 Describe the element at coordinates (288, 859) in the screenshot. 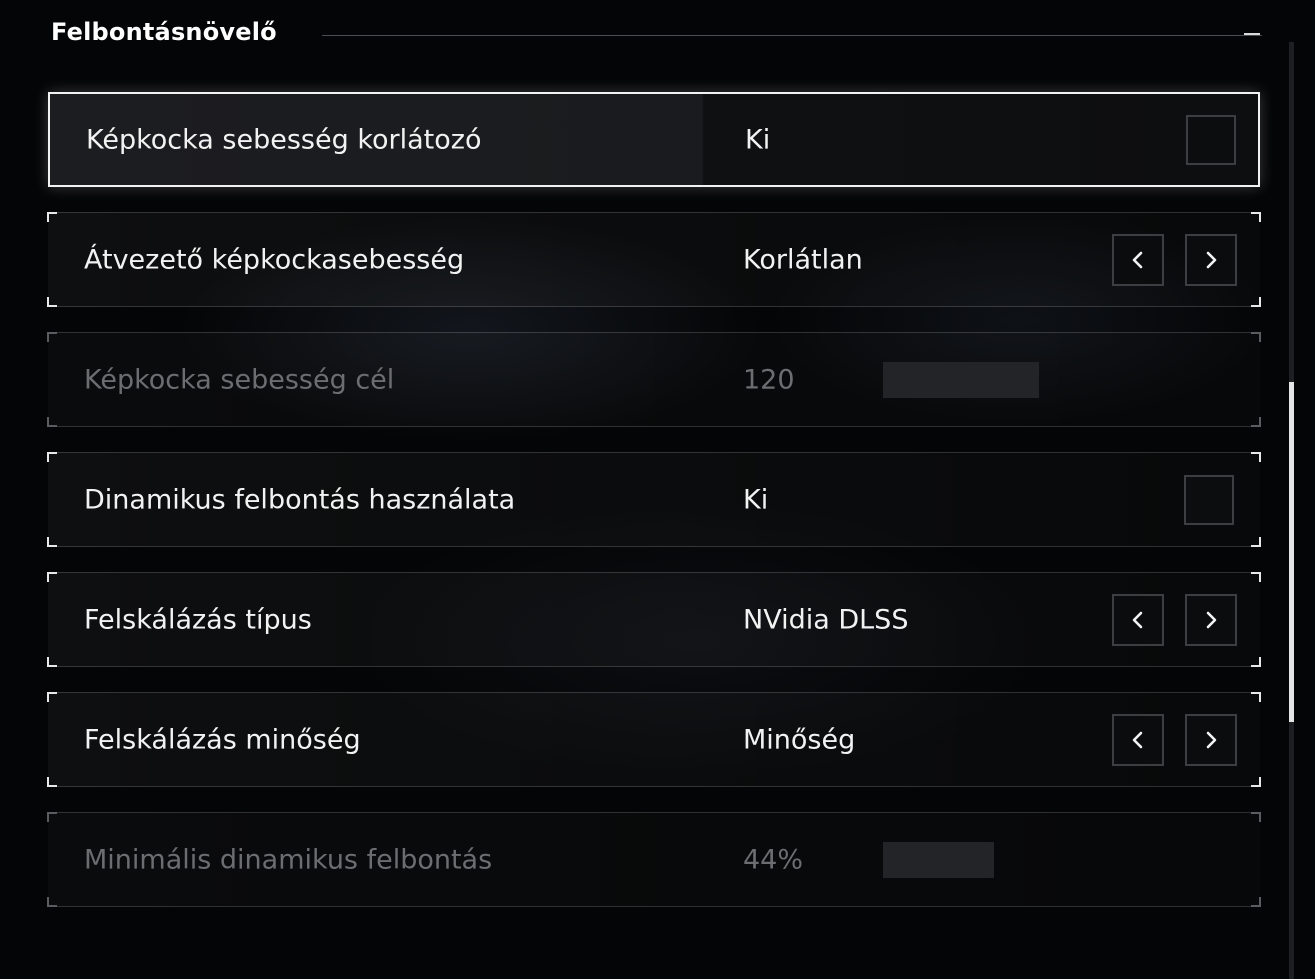

I see `setting-label: Minimális dinamikus felbontás` at that location.